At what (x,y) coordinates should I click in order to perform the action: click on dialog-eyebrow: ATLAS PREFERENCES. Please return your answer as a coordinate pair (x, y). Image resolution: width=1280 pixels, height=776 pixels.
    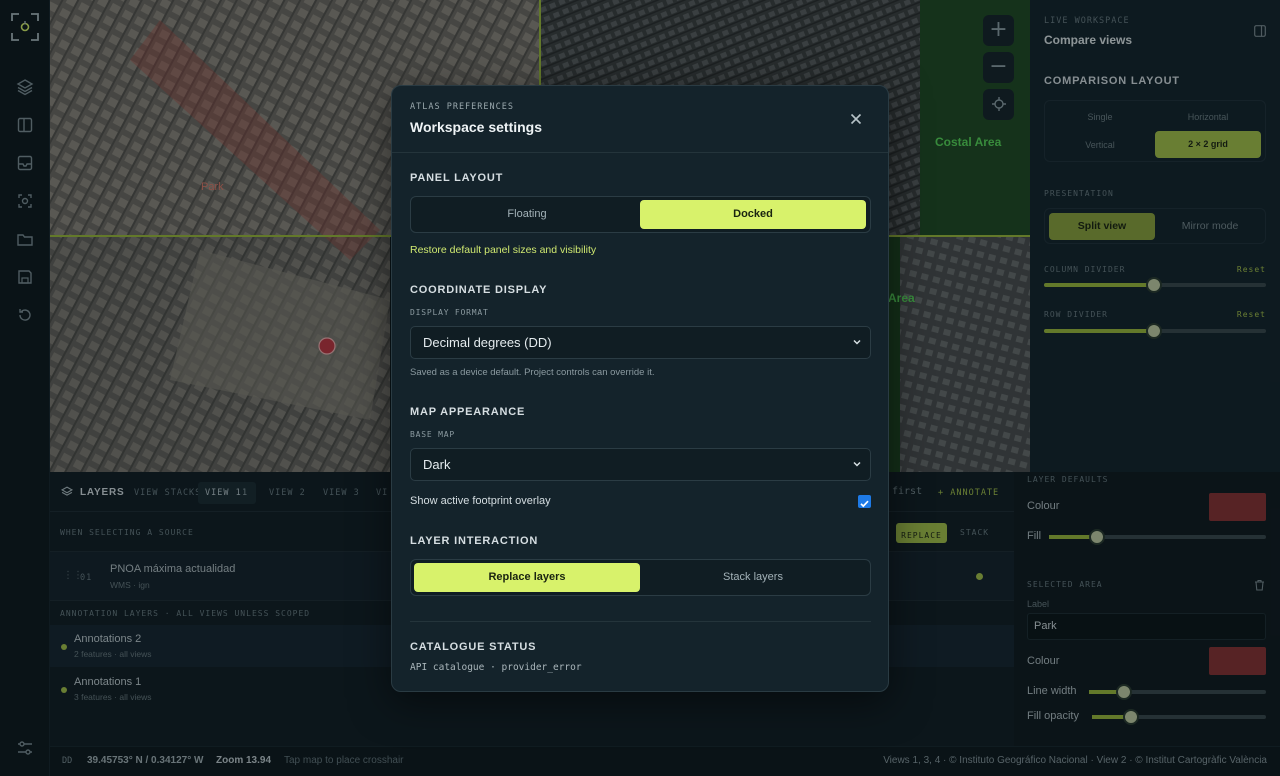
    Looking at the image, I should click on (462, 107).